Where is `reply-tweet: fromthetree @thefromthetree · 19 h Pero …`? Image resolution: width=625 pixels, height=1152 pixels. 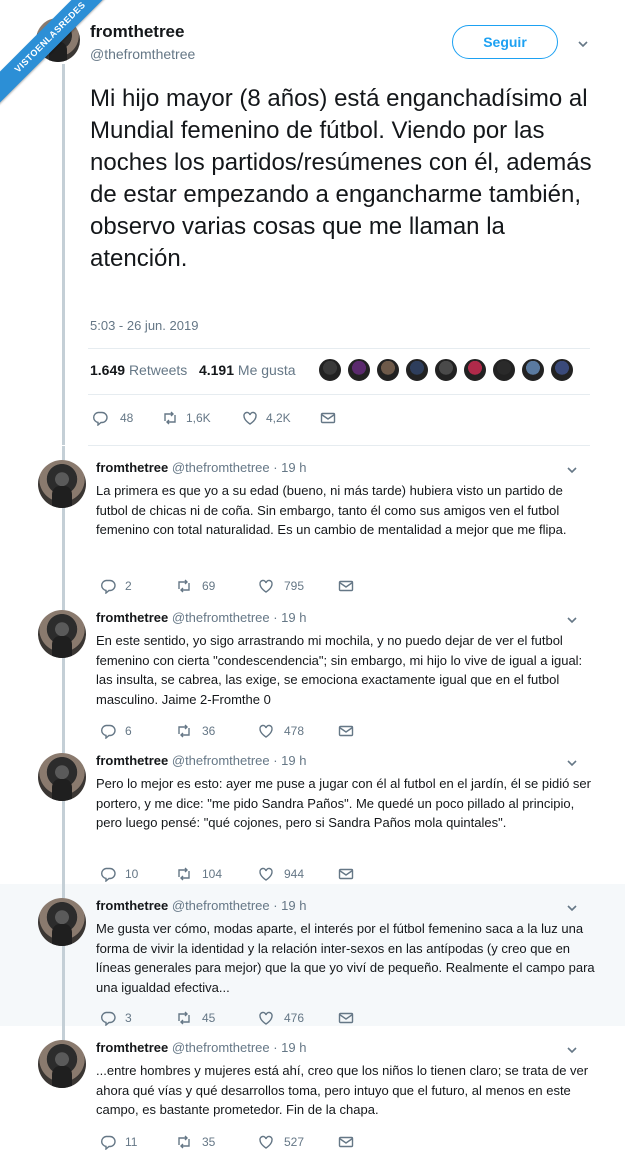
reply-tweet: fromthetree @thefromthetree · 19 h Pero … is located at coordinates (312, 811).